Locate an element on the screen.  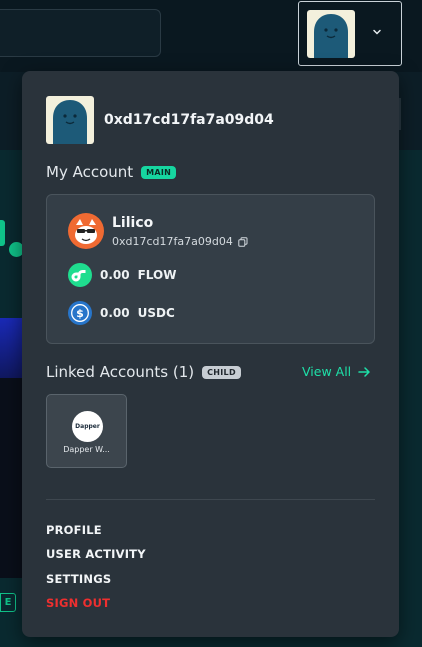
menu-sign-out: SIGN OUT is located at coordinates (78, 603).